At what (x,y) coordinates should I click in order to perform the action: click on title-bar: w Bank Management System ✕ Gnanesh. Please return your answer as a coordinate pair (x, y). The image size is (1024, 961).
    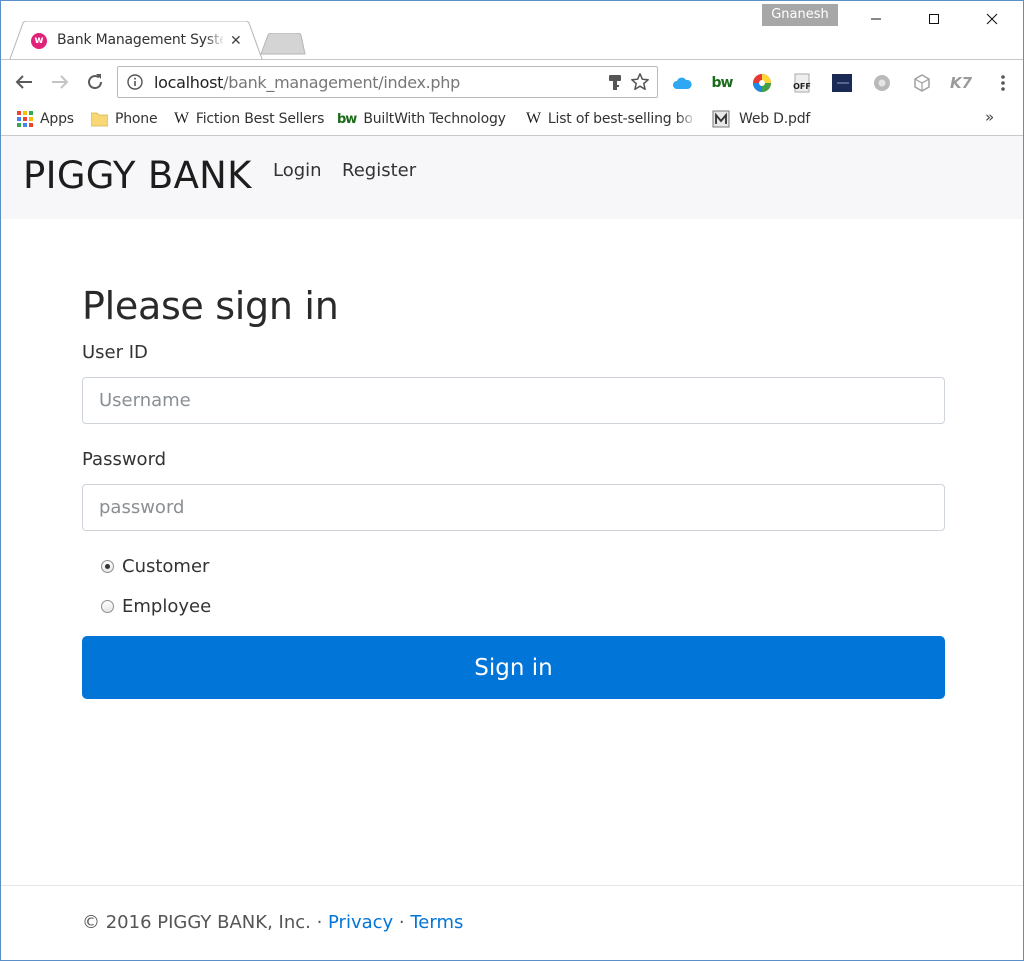
    Looking at the image, I should click on (512, 30).